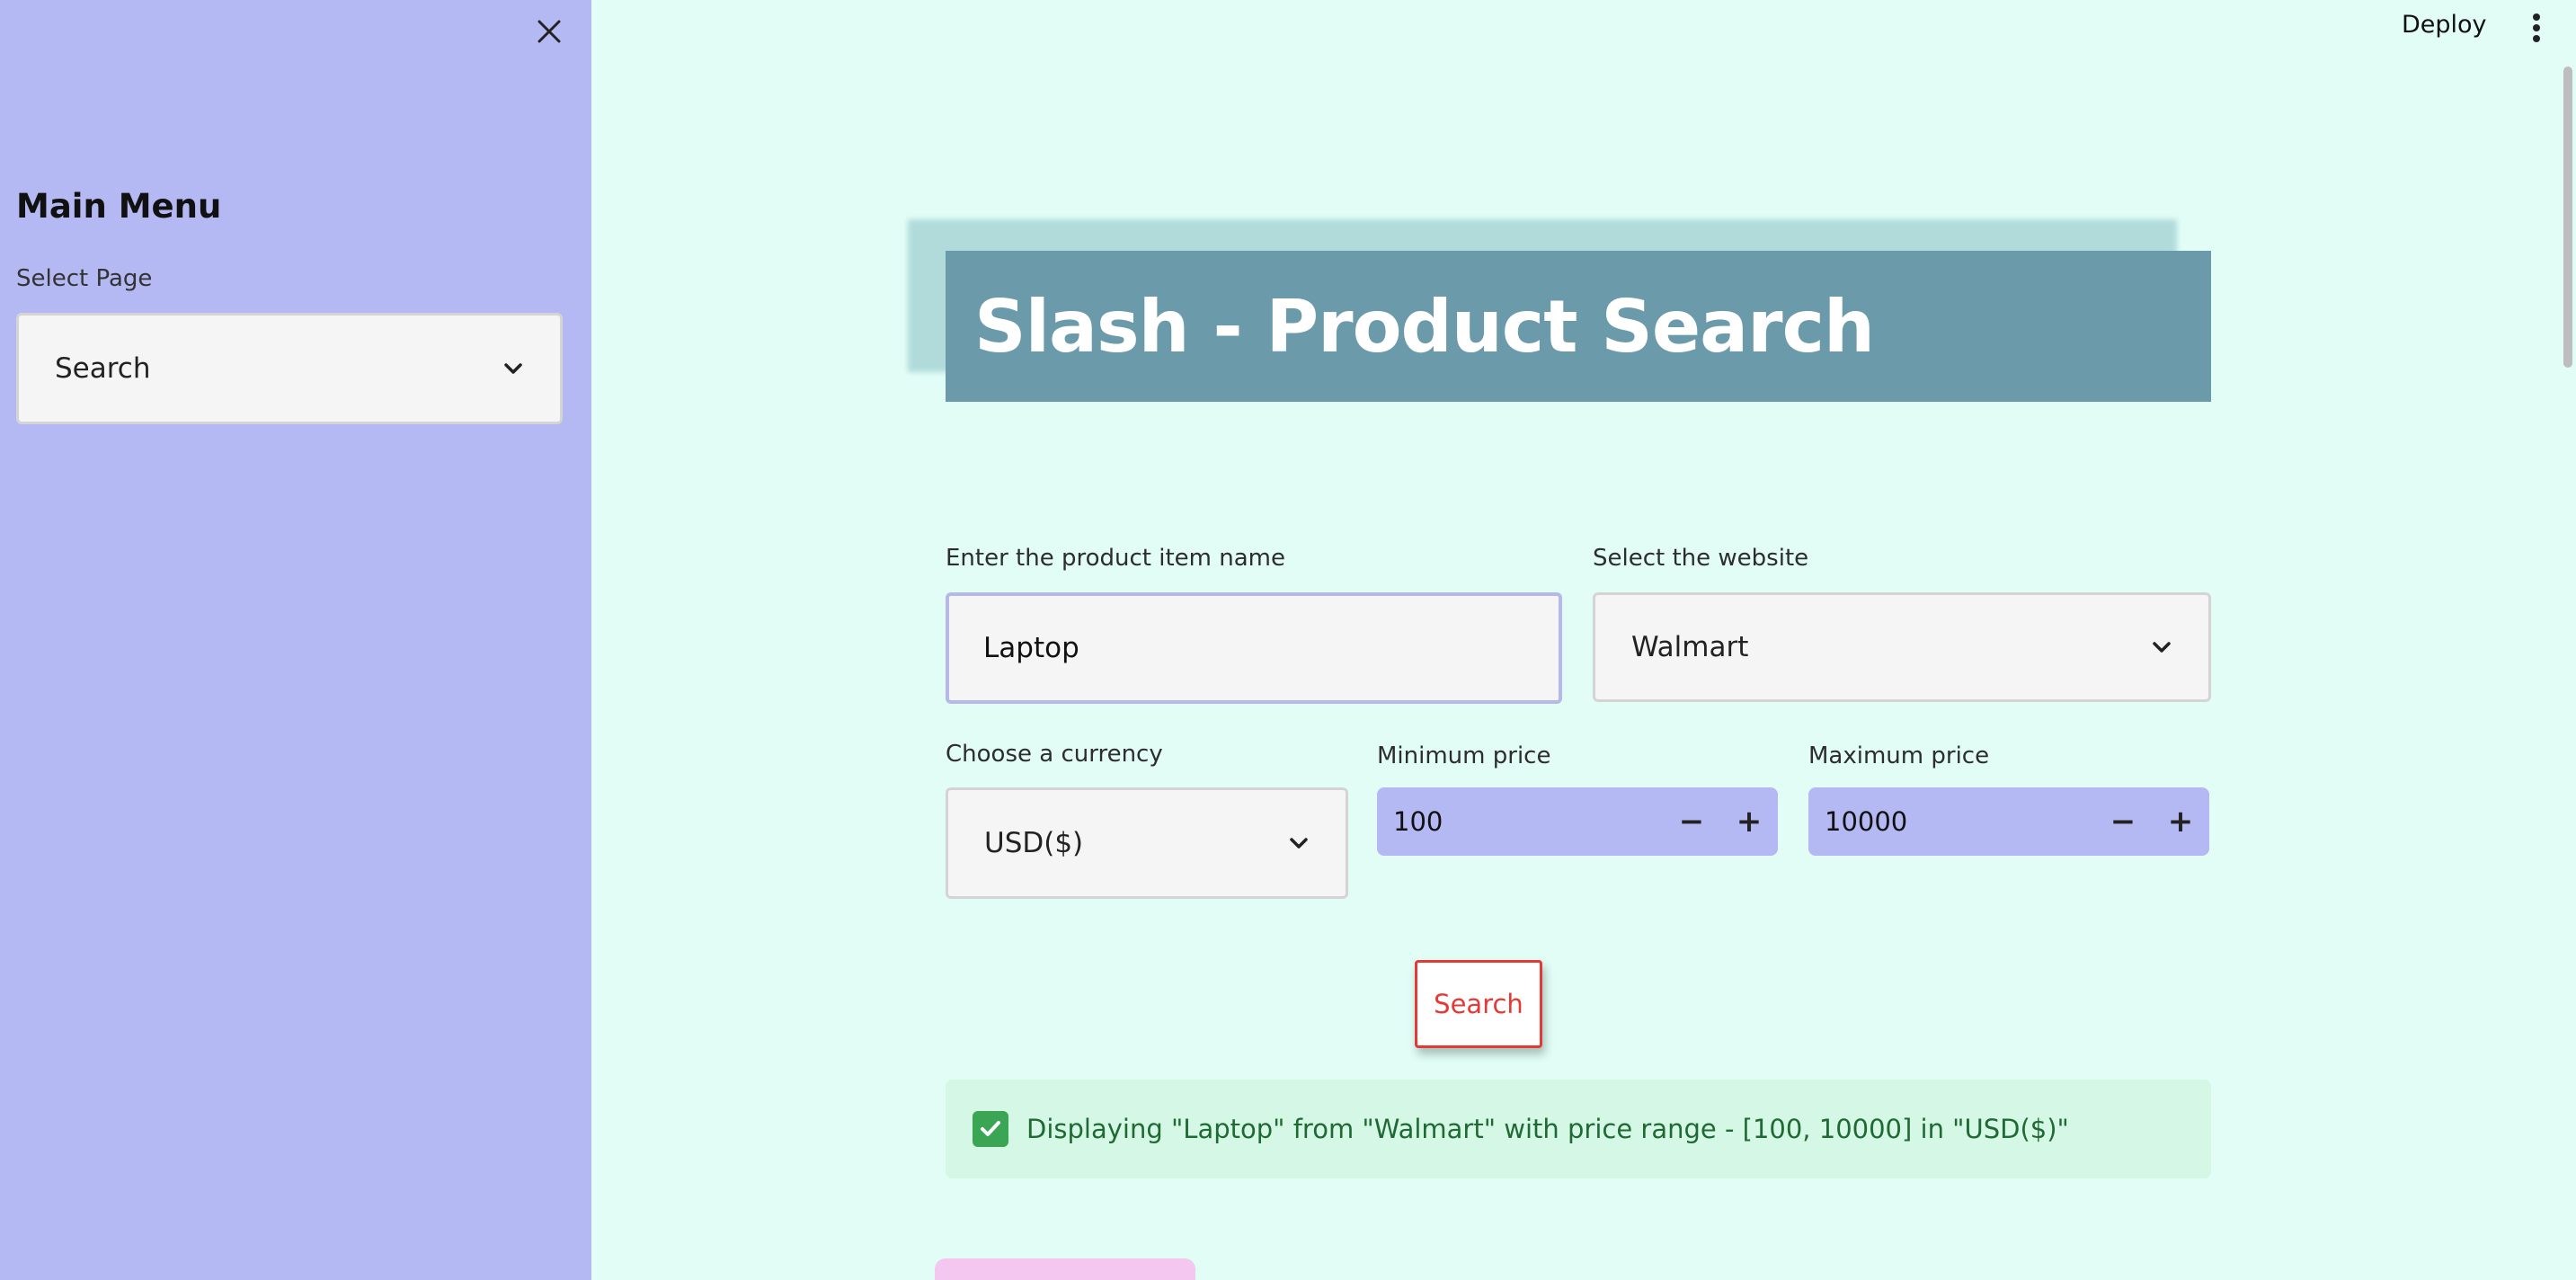 This screenshot has height=1280, width=2576. What do you see at coordinates (1034, 843) in the screenshot?
I see `currency-value: USD($)` at bounding box center [1034, 843].